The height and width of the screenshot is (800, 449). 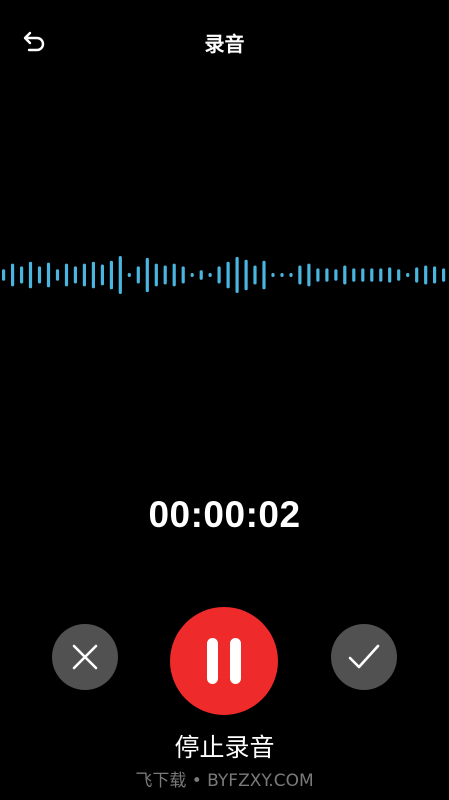 What do you see at coordinates (224, 514) in the screenshot?
I see `recording-timer: 00:00:02` at bounding box center [224, 514].